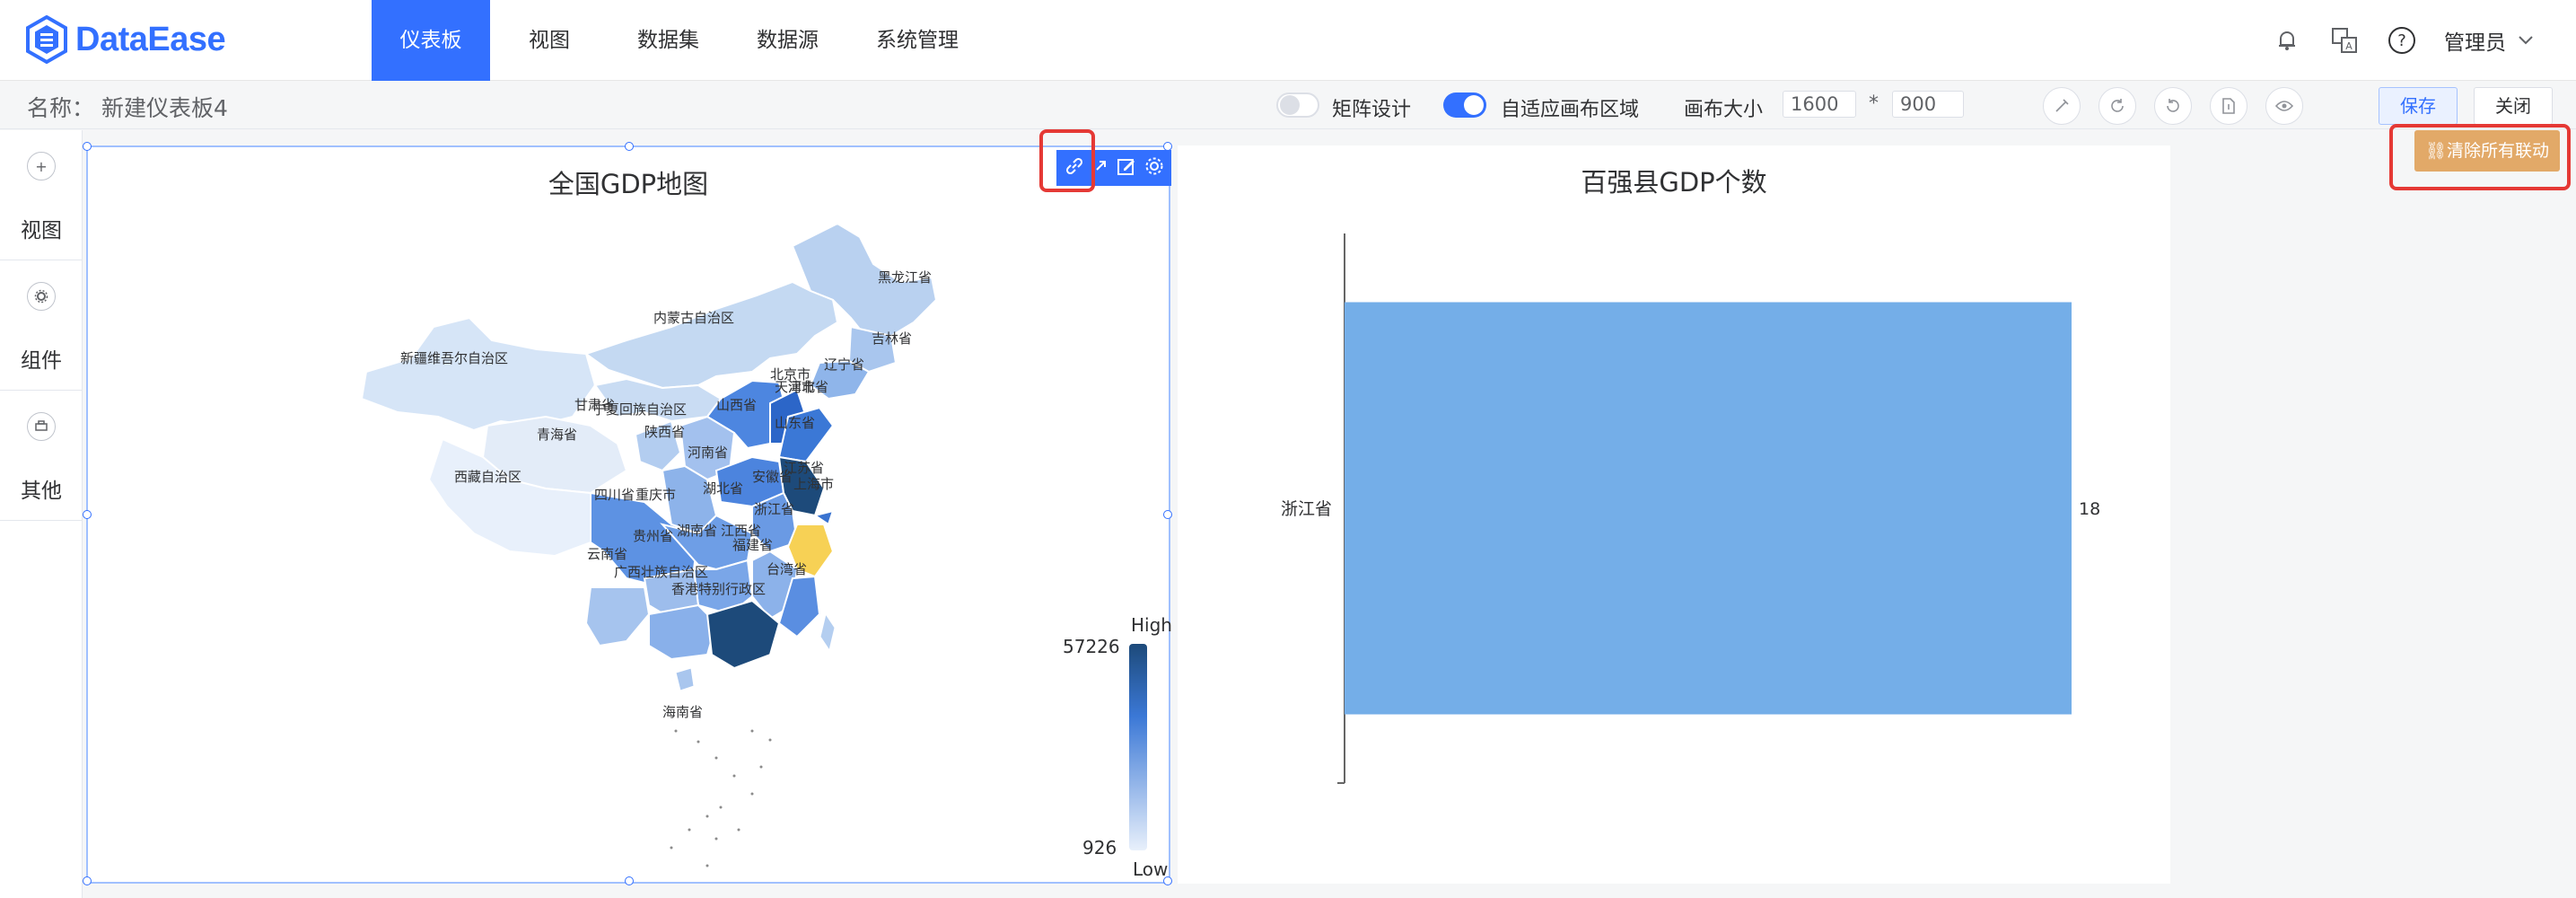 This screenshot has height=898, width=2576. Describe the element at coordinates (41, 231) in the screenshot. I see `sidebar-item-label: 视图` at that location.